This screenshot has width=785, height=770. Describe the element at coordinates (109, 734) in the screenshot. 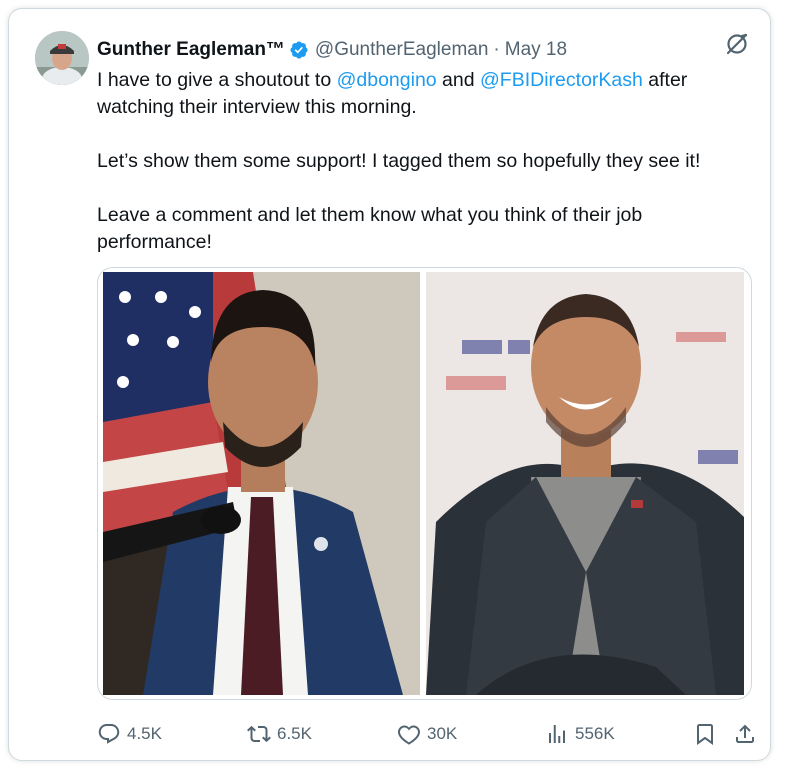

I see `reply-icon` at that location.